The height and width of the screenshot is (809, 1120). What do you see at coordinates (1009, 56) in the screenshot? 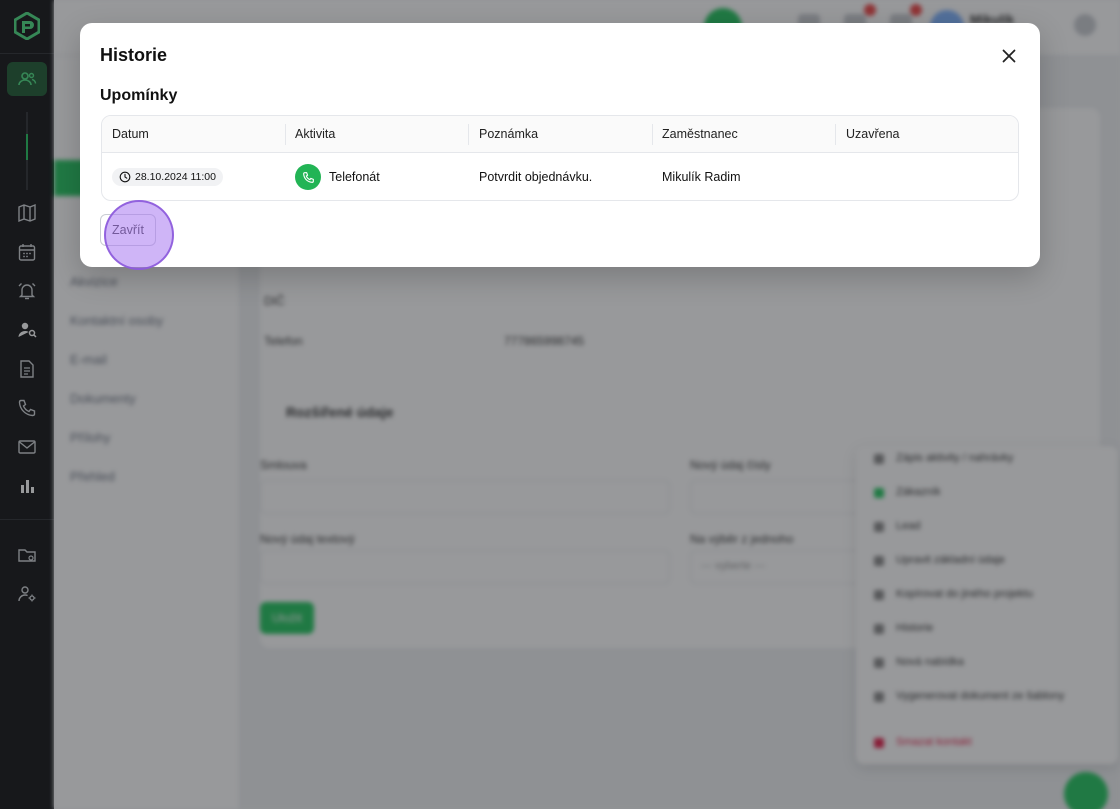
I see `close-icon` at bounding box center [1009, 56].